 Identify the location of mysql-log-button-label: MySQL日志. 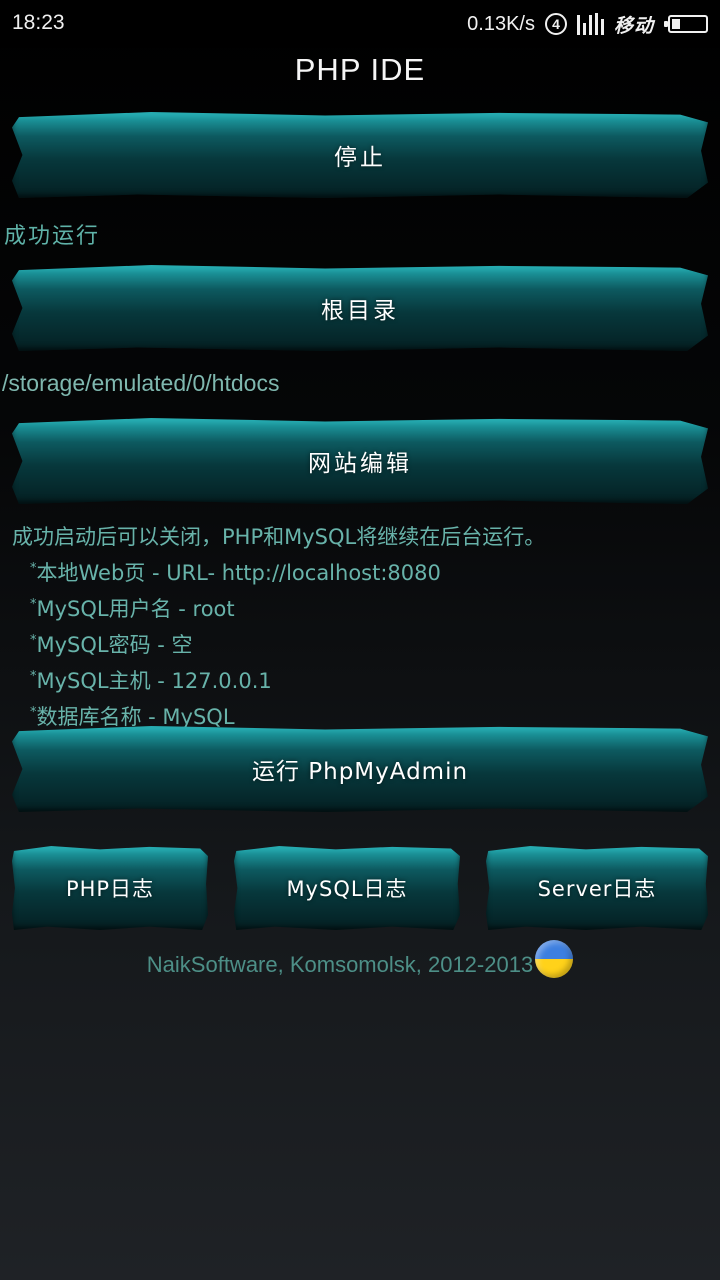
(347, 889).